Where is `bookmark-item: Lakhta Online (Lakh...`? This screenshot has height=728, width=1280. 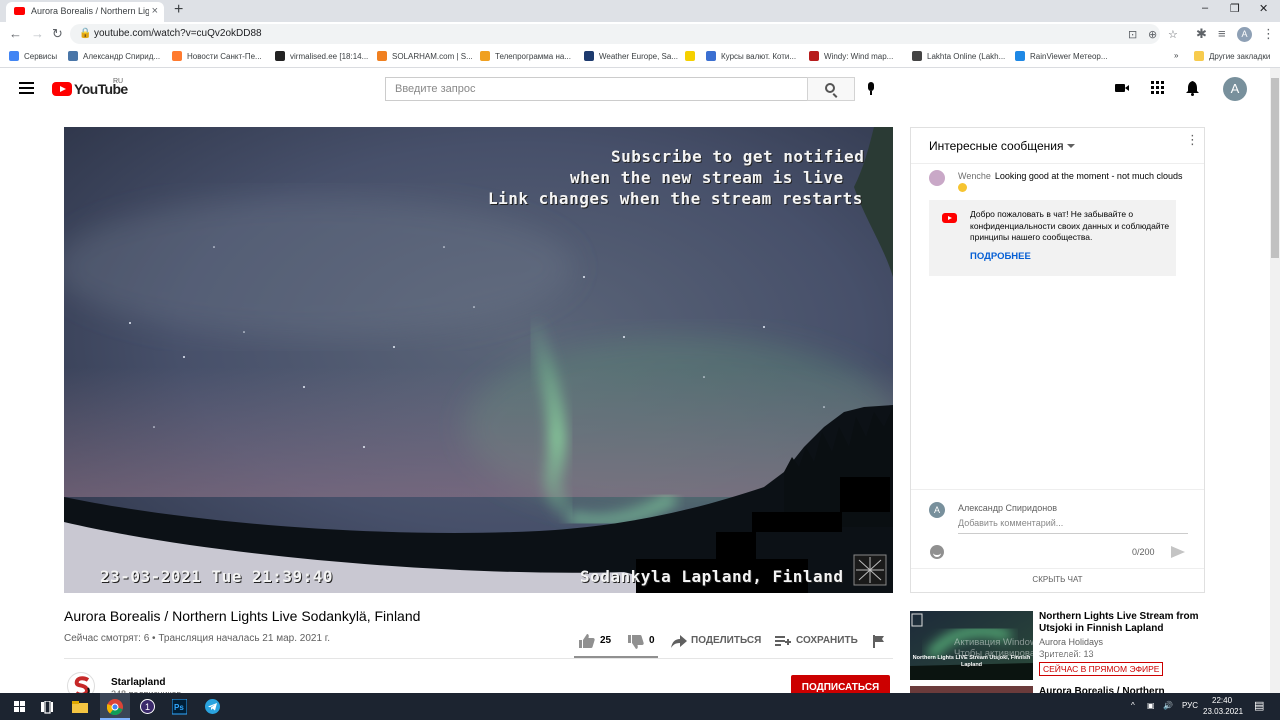
bookmark-item: Lakhta Online (Lakh... is located at coordinates (958, 56).